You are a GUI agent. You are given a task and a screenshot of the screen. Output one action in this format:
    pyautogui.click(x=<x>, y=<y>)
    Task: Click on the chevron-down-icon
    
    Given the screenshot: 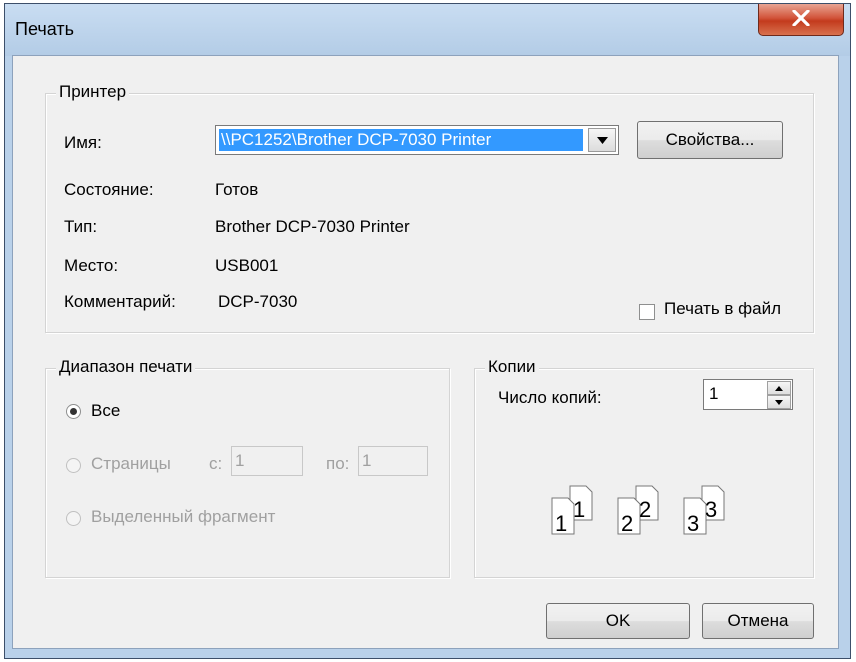 What is the action you would take?
    pyautogui.click(x=602, y=140)
    